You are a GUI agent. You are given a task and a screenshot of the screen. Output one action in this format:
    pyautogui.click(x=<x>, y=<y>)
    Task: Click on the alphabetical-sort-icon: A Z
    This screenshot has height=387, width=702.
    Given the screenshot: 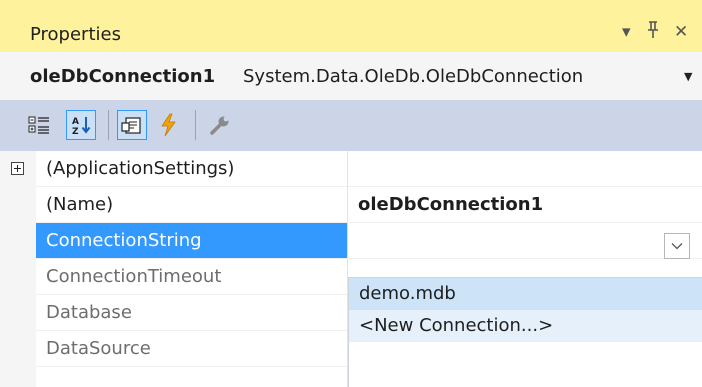 What is the action you would take?
    pyautogui.click(x=81, y=125)
    